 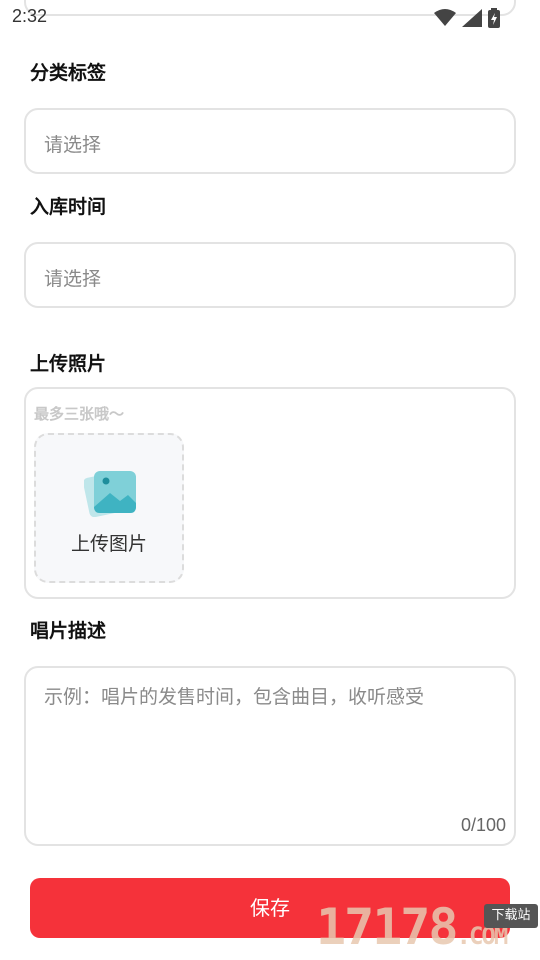 What do you see at coordinates (68, 364) in the screenshot?
I see `photos-label: 上传照片` at bounding box center [68, 364].